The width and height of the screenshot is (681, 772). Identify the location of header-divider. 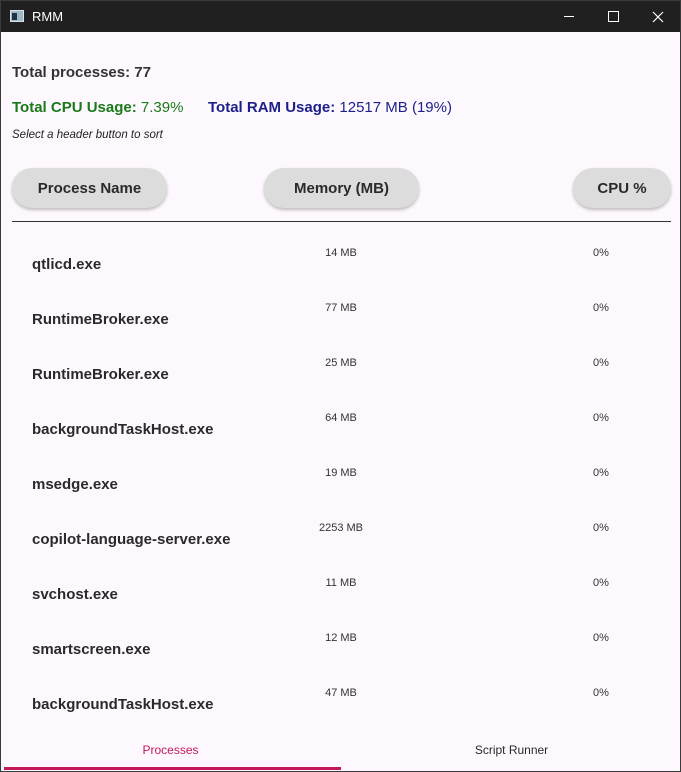
(341, 221).